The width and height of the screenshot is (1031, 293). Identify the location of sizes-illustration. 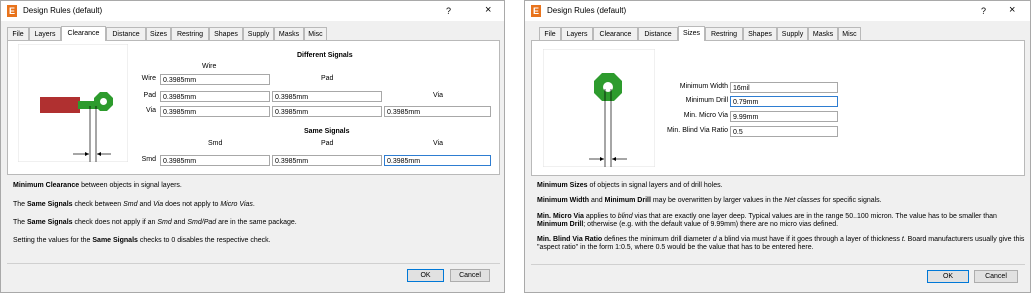
(599, 108).